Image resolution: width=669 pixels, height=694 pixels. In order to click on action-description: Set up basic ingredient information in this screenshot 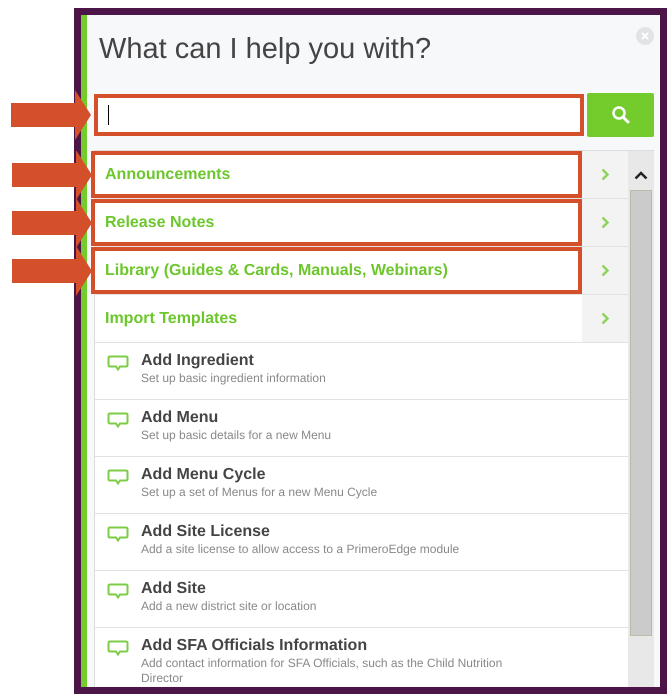, I will do `click(233, 378)`.